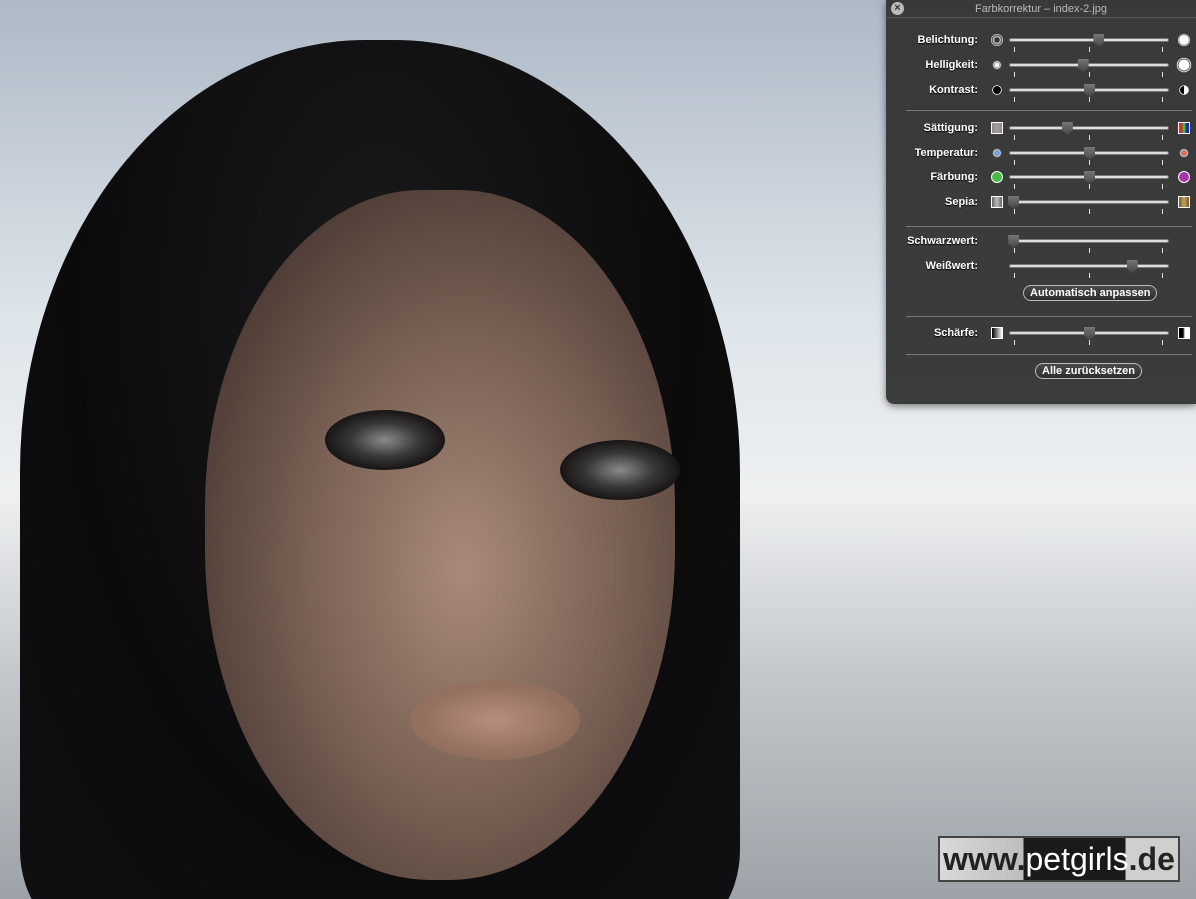 This screenshot has width=1196, height=899. I want to click on slider-row: Kontrast:, so click(1041, 92).